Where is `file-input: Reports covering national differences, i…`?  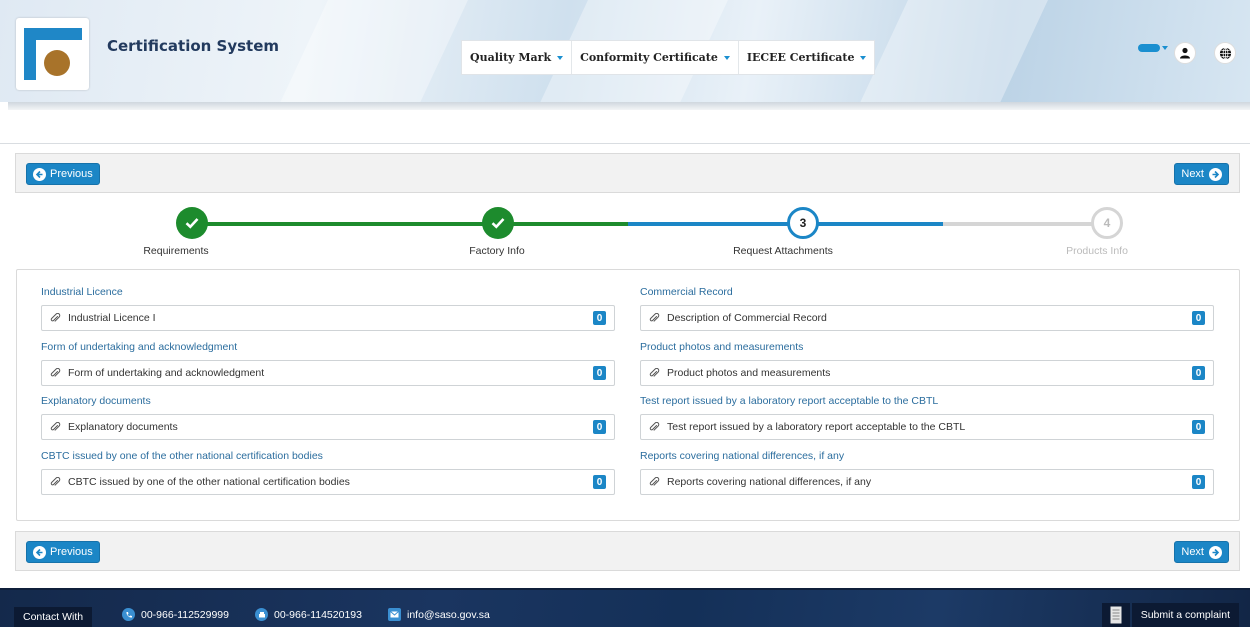
file-input: Reports covering national differences, i… is located at coordinates (927, 482).